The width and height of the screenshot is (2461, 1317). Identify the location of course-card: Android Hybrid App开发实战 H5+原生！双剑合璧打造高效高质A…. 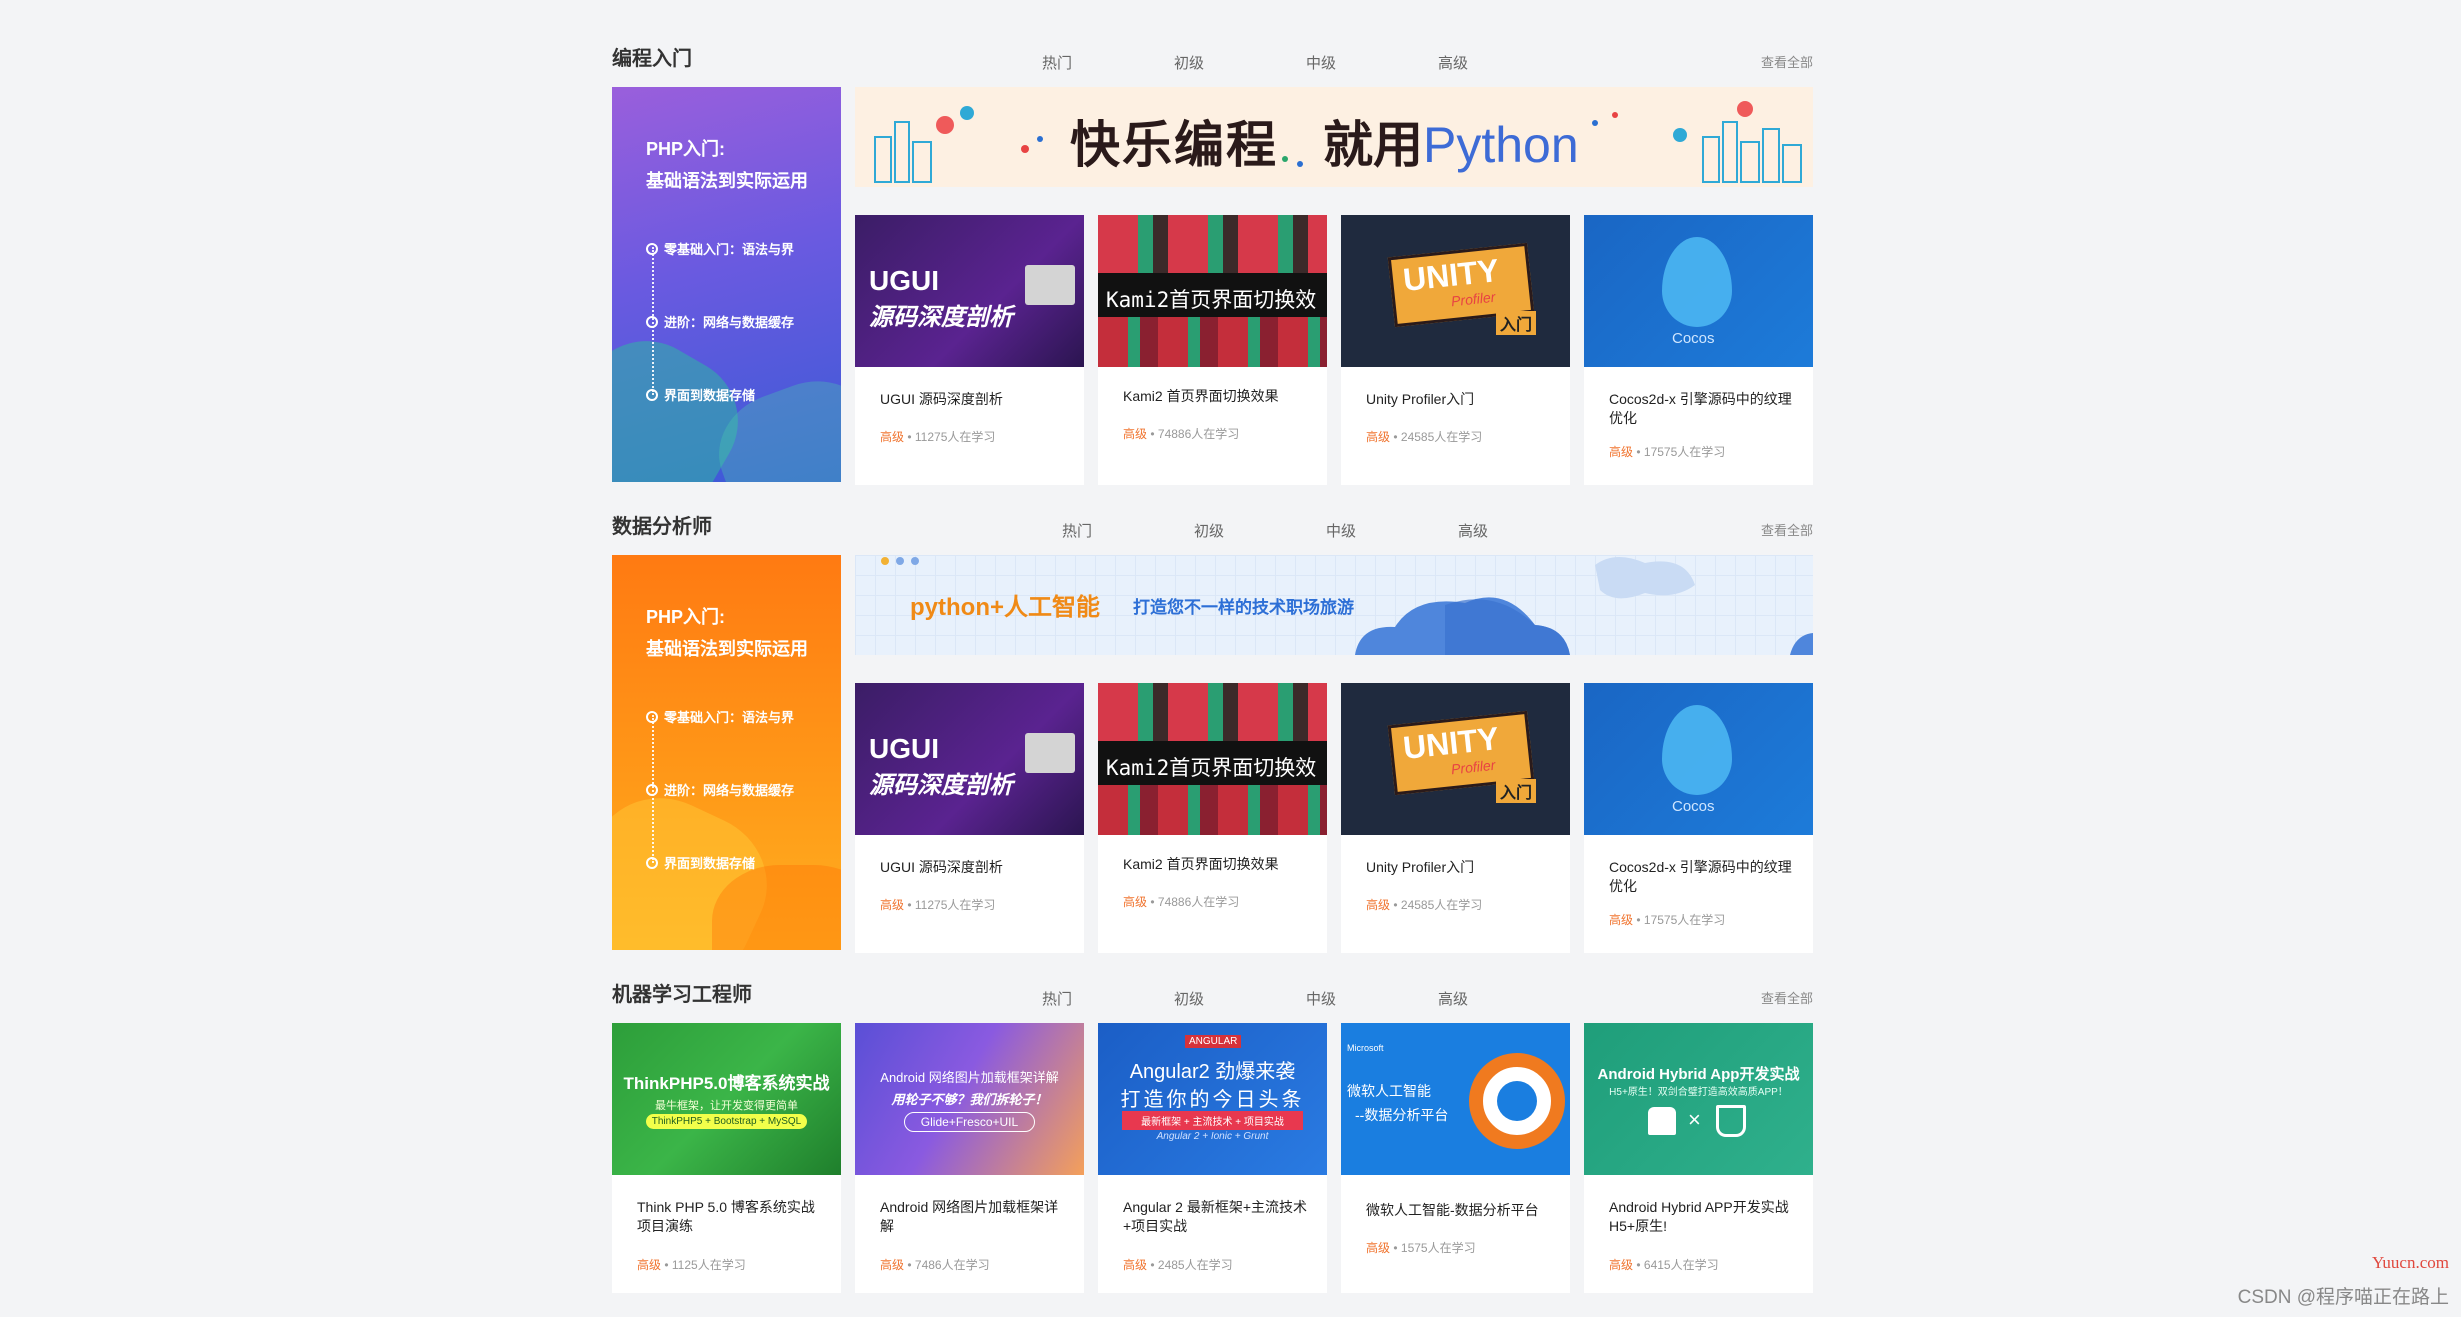
(1698, 1158).